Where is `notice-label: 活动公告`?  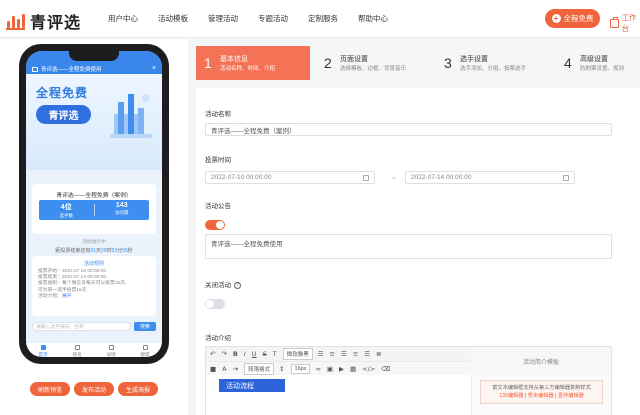
notice-label: 活动公告 is located at coordinates (218, 206).